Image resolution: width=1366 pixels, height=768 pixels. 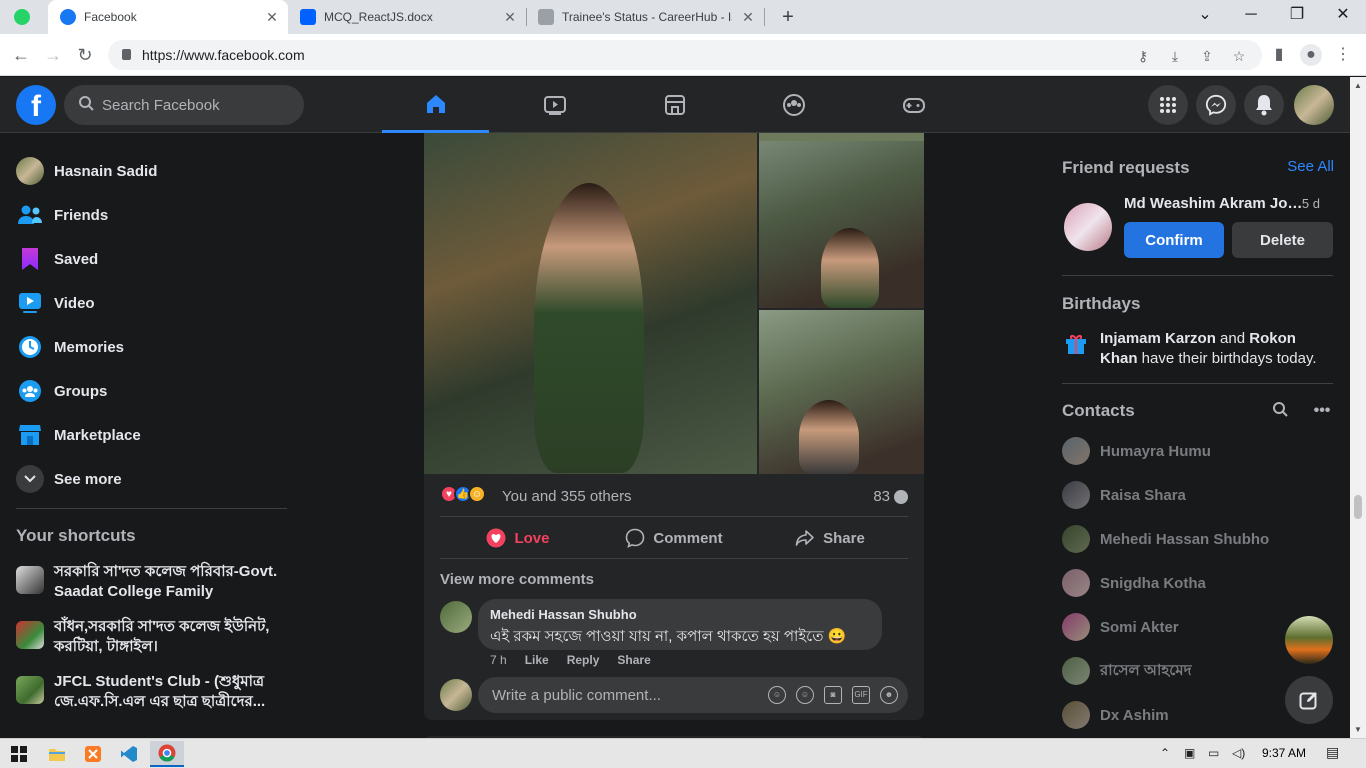 I want to click on write-comment-box: ☺ ☺ ◙ GIF ☻, so click(x=693, y=695).